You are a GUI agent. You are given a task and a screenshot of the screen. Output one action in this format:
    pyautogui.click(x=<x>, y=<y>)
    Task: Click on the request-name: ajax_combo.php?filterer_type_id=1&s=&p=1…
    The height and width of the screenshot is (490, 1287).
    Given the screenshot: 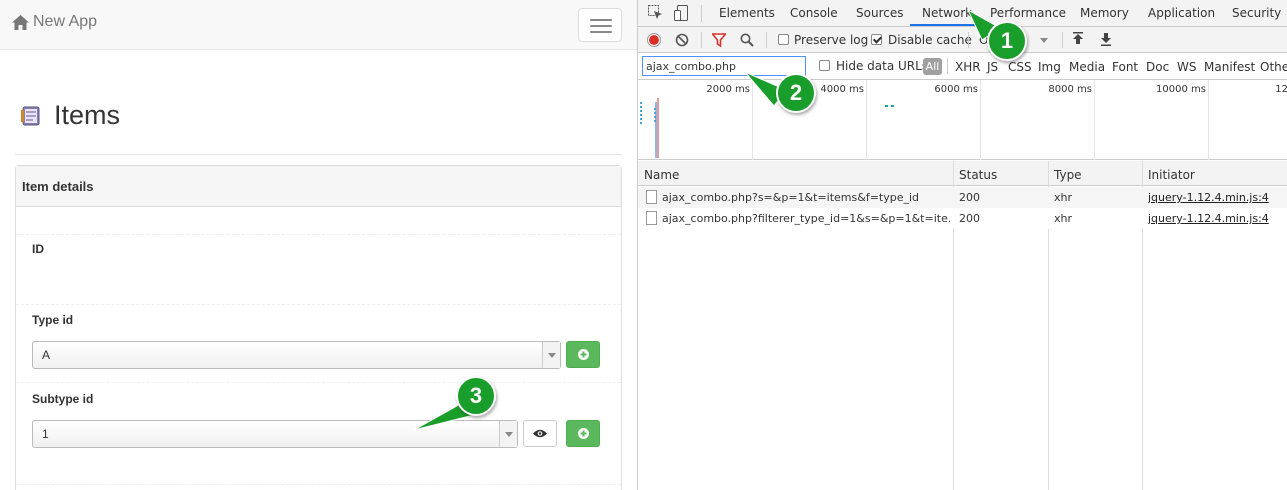 What is the action you would take?
    pyautogui.click(x=806, y=218)
    